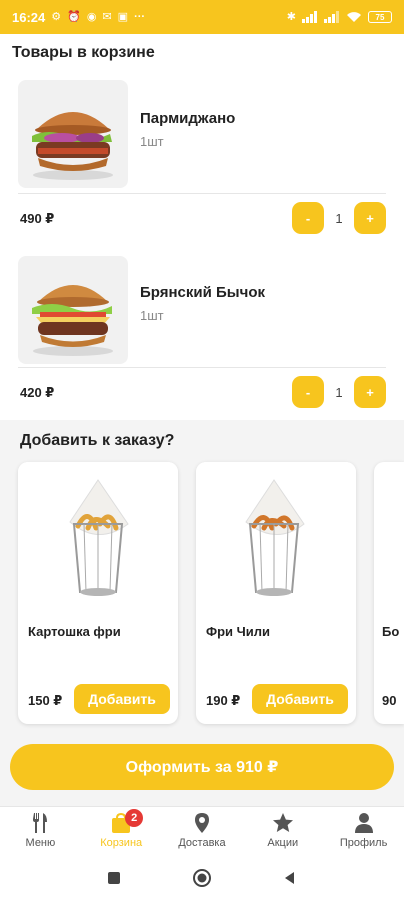 This screenshot has width=404, height=900. I want to click on nav-item-profile: Профиль, so click(363, 831).